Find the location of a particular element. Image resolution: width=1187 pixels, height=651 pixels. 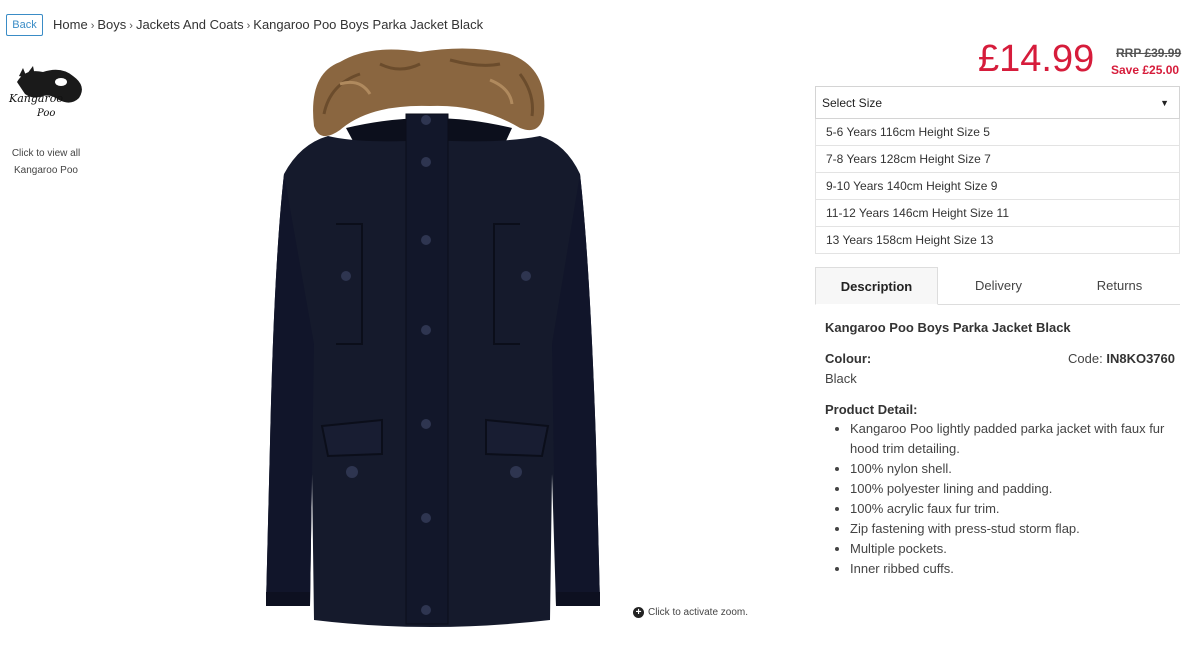

breadcrumb-jackets-and-coats: Jackets And Coats is located at coordinates (190, 24).